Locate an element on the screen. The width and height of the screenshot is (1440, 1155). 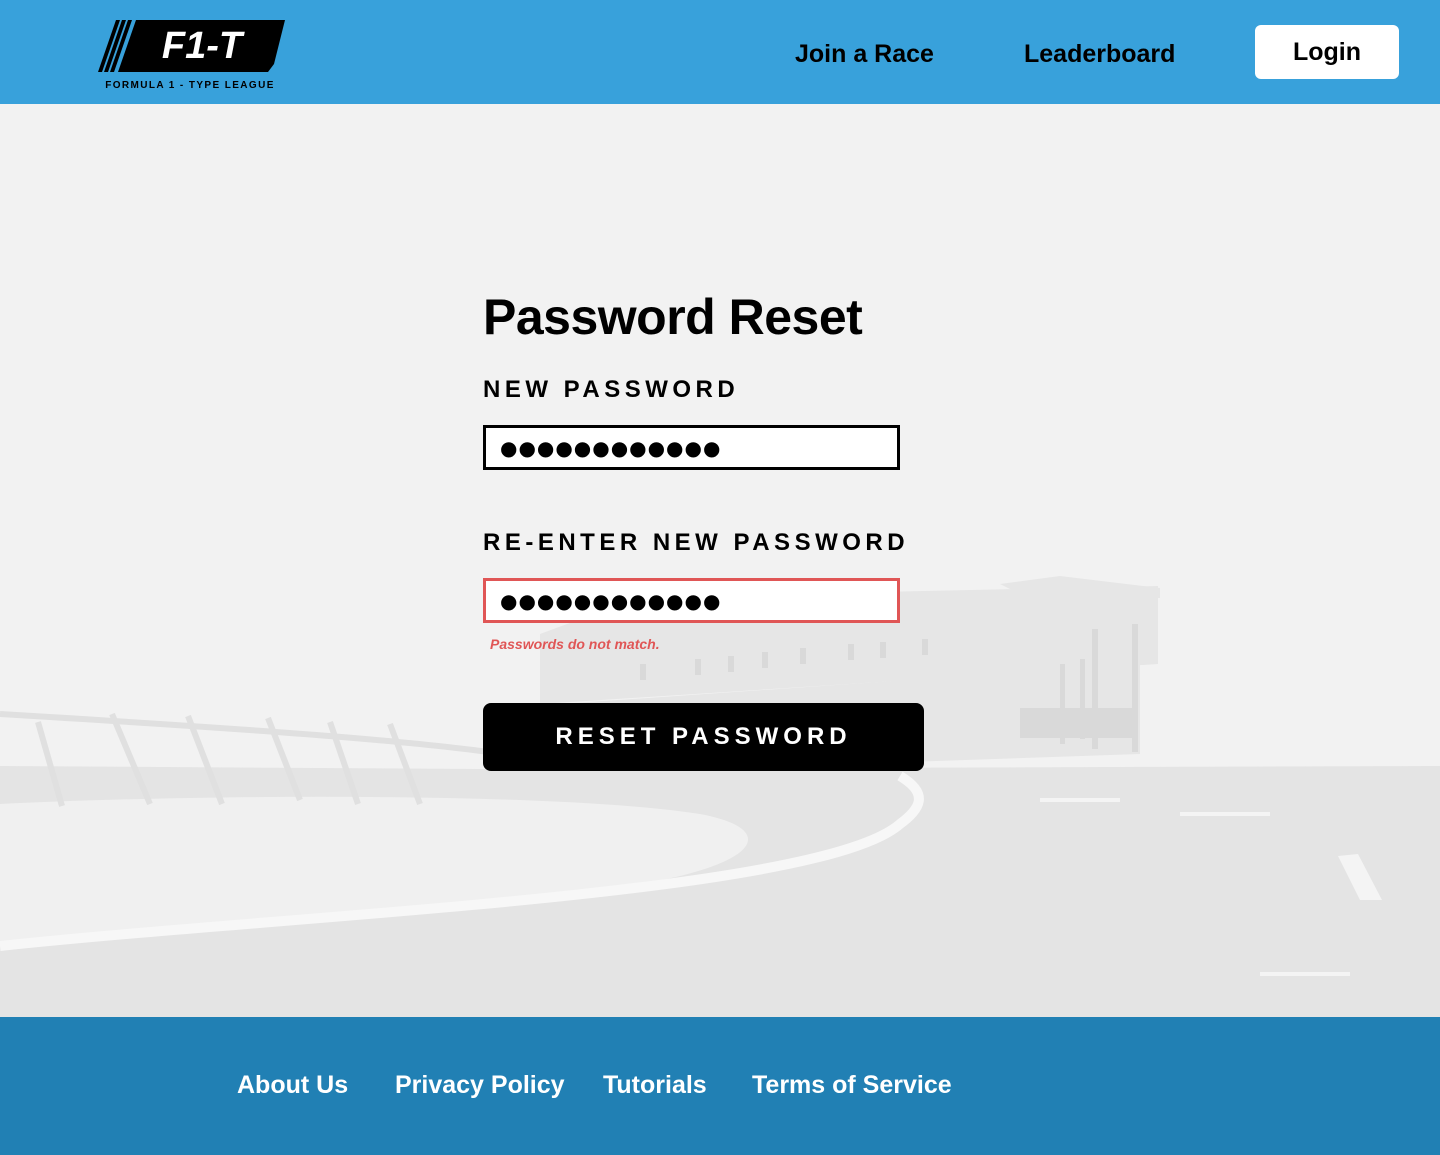
footer-link-tutorials: Tutorials is located at coordinates (655, 1085).